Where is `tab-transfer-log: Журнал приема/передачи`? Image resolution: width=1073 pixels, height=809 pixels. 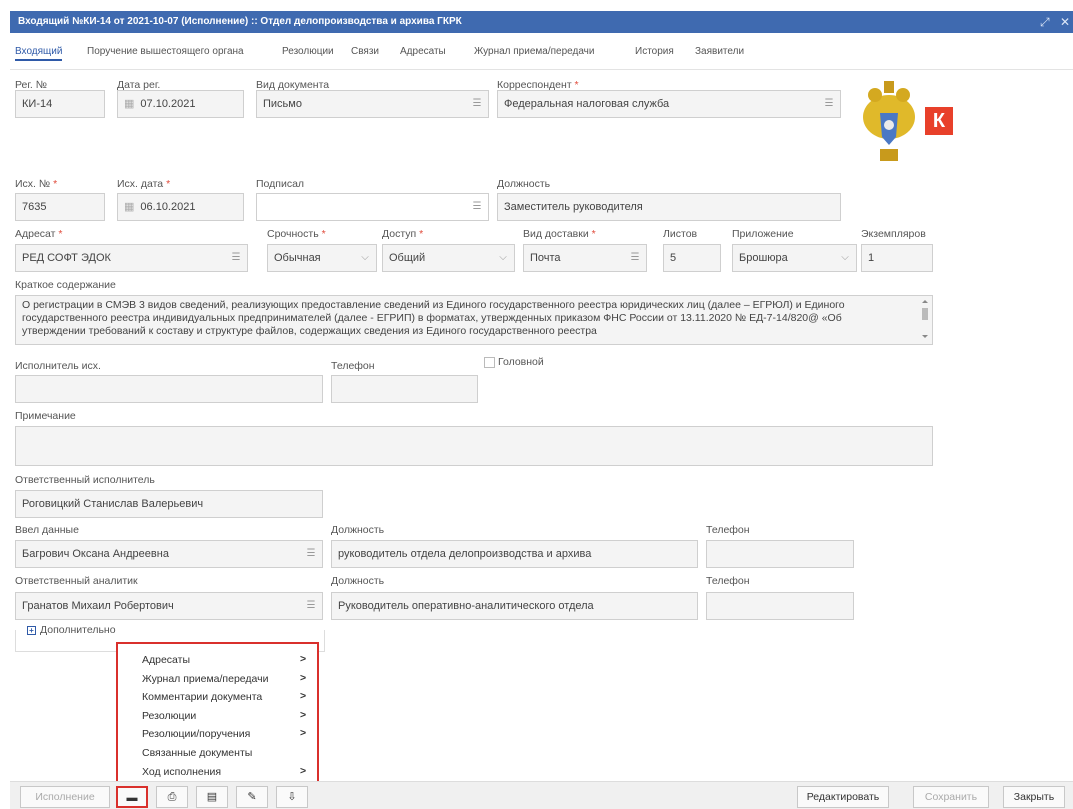 tab-transfer-log: Журнал приема/передачи is located at coordinates (534, 51).